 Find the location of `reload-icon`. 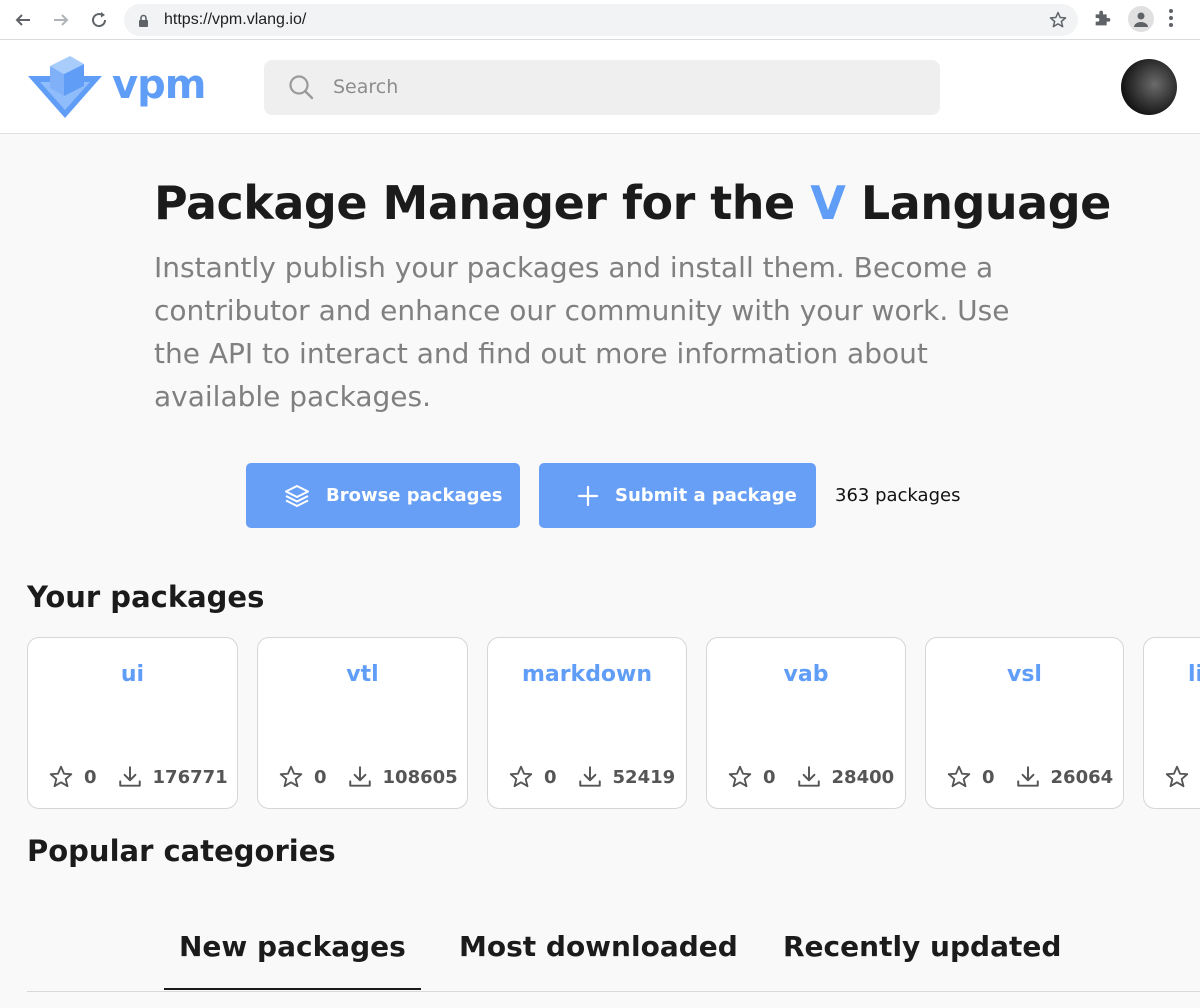

reload-icon is located at coordinates (99, 20).